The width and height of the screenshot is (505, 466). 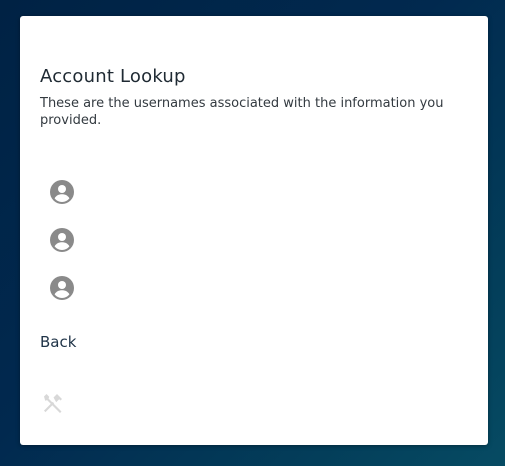 What do you see at coordinates (58, 342) in the screenshot?
I see `back-link: Back` at bounding box center [58, 342].